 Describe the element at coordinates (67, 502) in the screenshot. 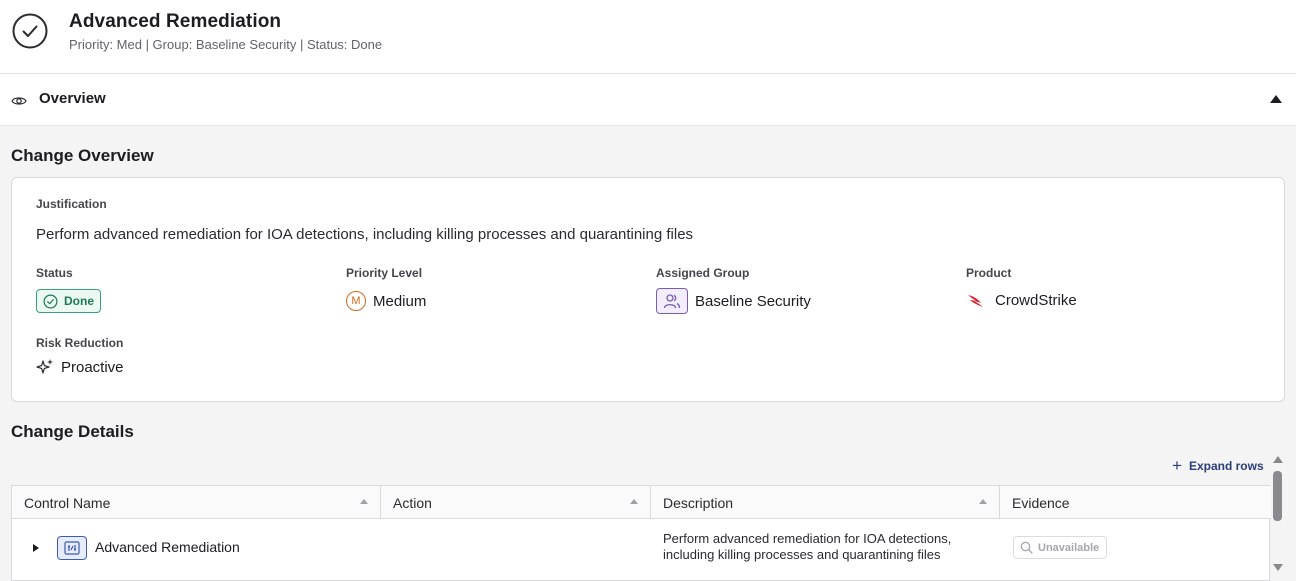

I see `column-header-label: Control Name` at that location.